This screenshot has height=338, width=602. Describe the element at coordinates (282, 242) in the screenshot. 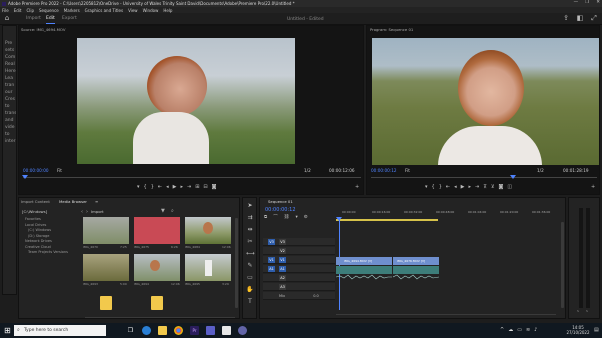

I see `track-target-v3: V3` at that location.